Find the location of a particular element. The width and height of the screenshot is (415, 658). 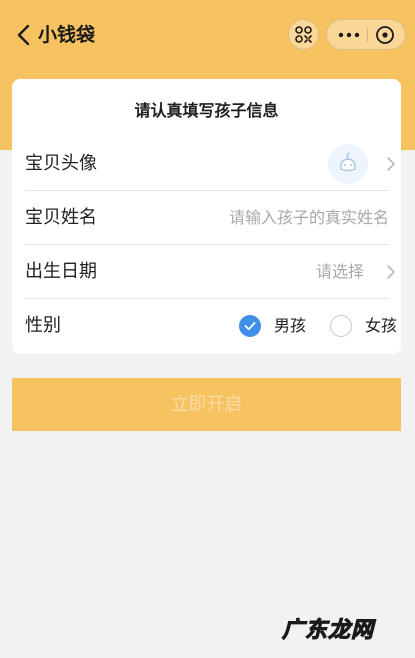

back-button is located at coordinates (25, 35).